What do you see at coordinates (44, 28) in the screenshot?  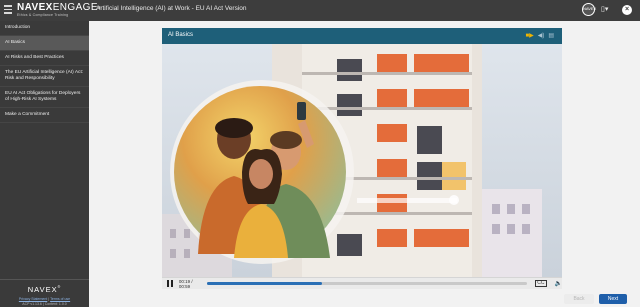 I see `sidebar-item-introduction: Introduction` at bounding box center [44, 28].